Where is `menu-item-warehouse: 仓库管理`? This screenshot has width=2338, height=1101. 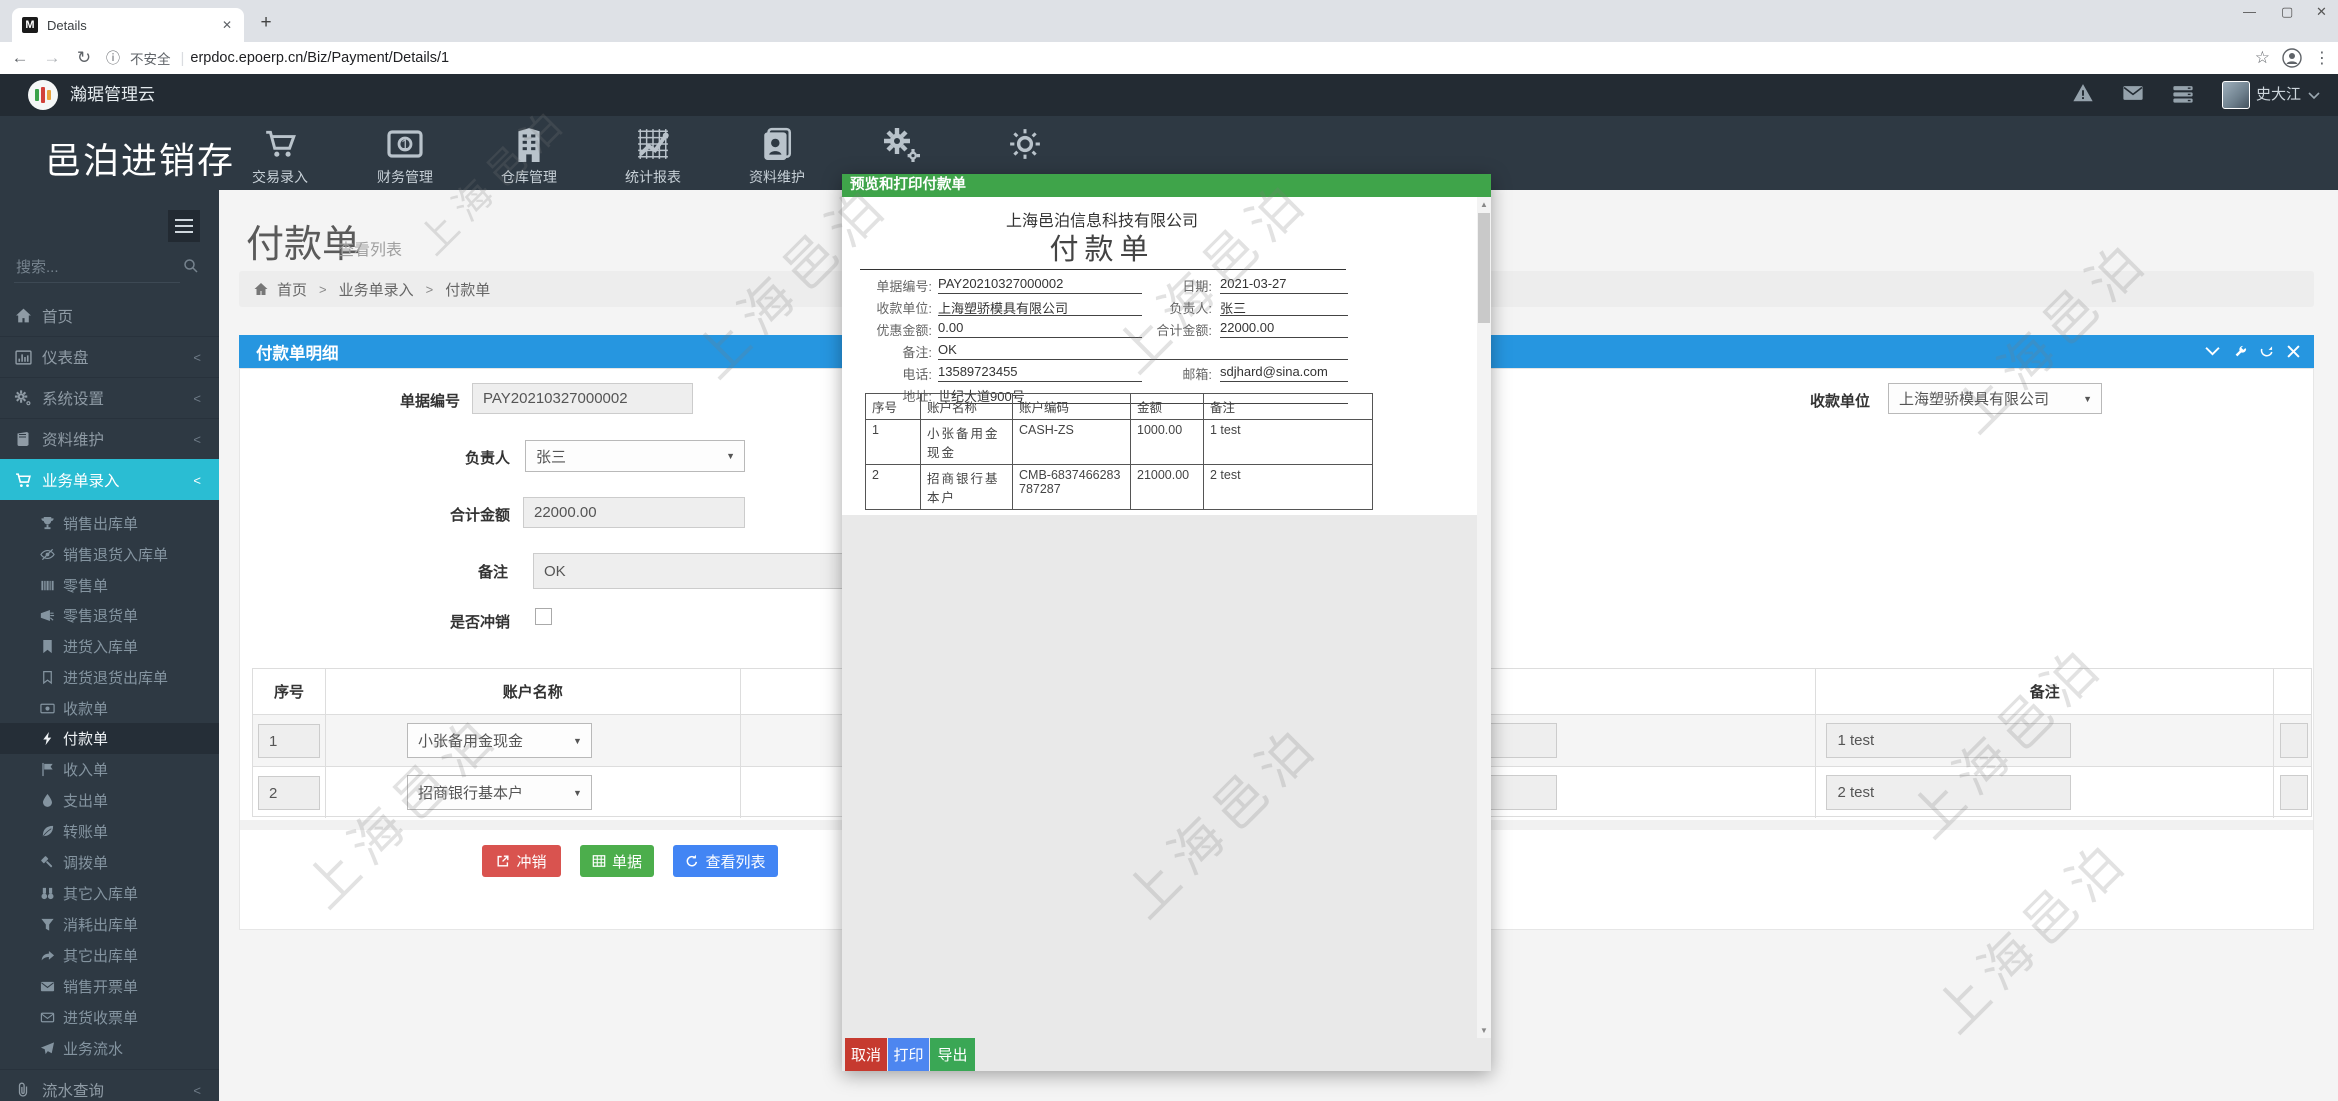 menu-item-warehouse: 仓库管理 is located at coordinates (529, 155).